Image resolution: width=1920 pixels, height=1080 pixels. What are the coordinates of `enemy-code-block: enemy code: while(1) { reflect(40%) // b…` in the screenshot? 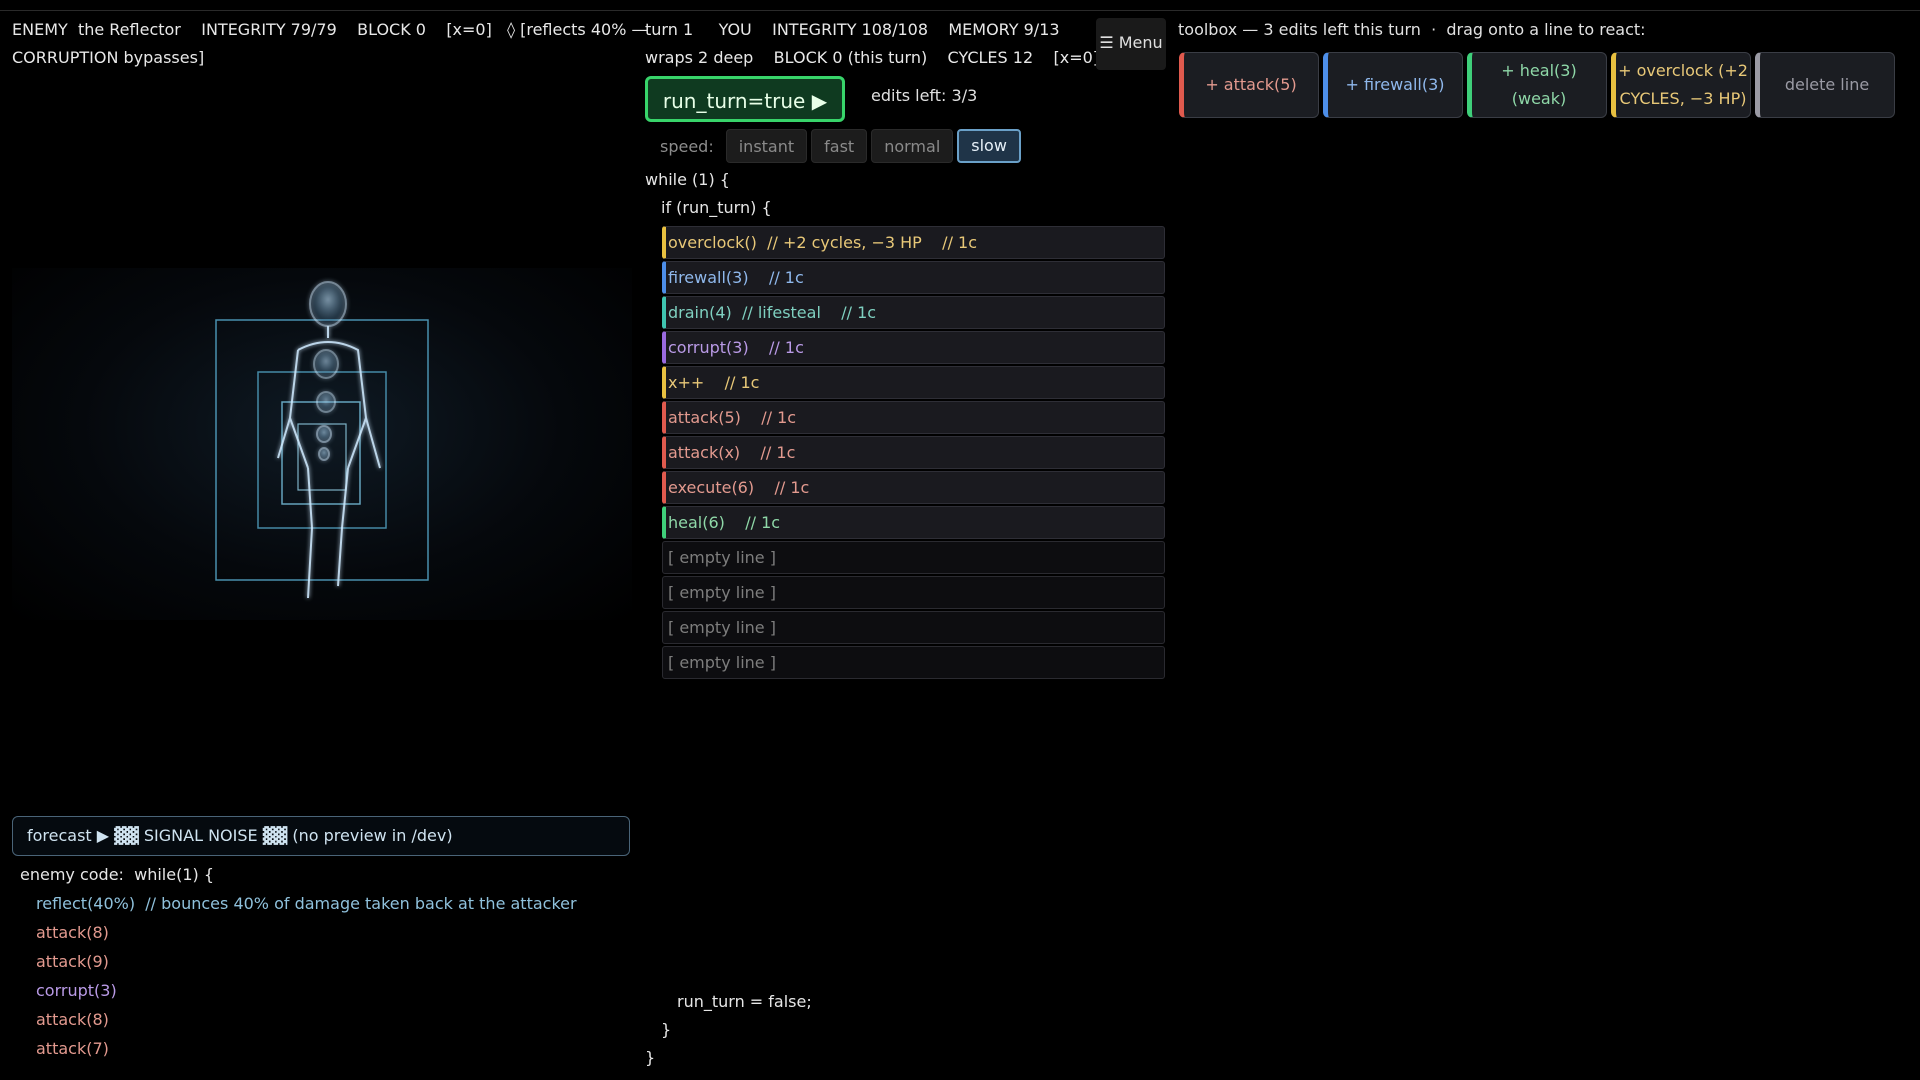 It's located at (320, 961).